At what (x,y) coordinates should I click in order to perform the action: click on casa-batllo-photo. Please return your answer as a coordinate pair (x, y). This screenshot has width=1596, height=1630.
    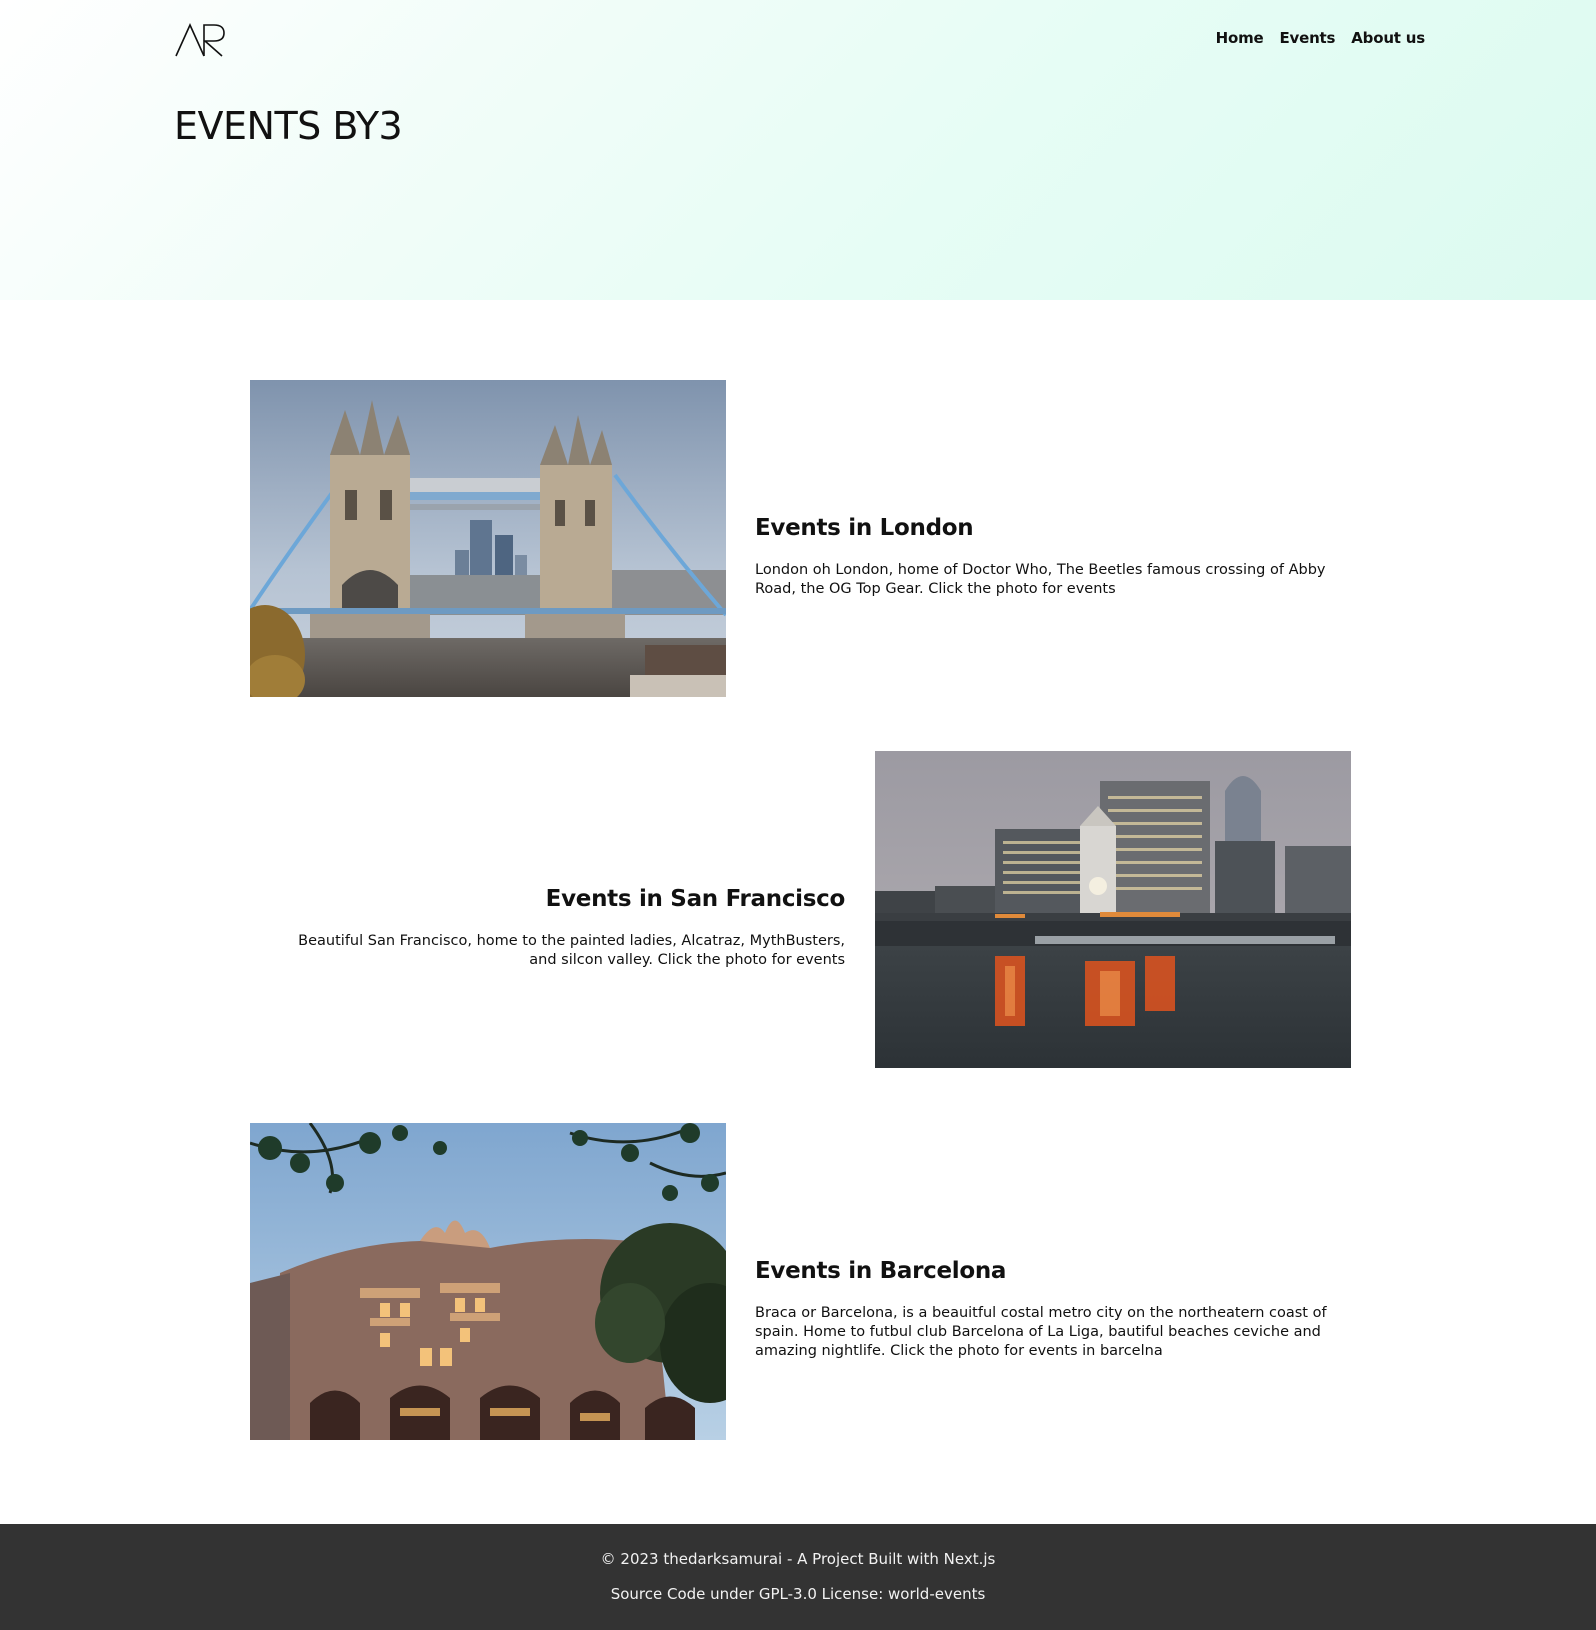
    Looking at the image, I should click on (488, 1281).